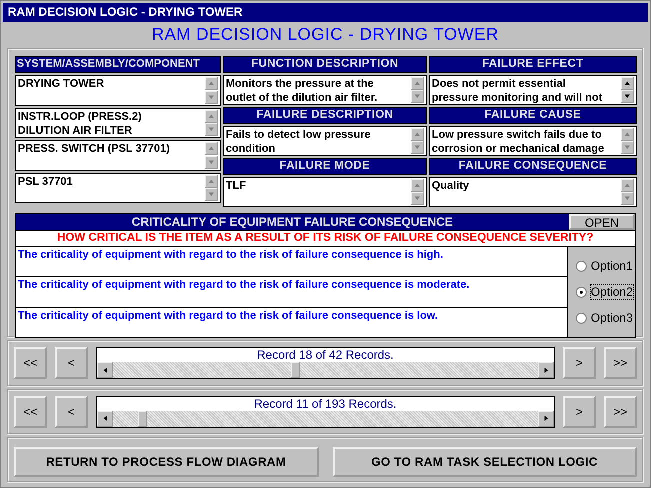  I want to click on window-title: RAM DECISION LOGIC - DRYING TOWER, so click(325, 12).